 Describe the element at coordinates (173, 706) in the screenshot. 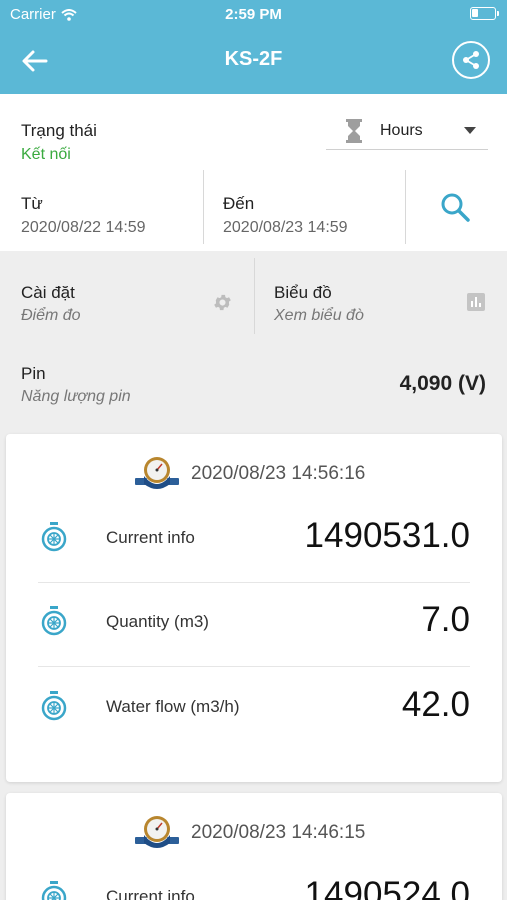

I see `reading-label: Water flow (m3/h)` at that location.